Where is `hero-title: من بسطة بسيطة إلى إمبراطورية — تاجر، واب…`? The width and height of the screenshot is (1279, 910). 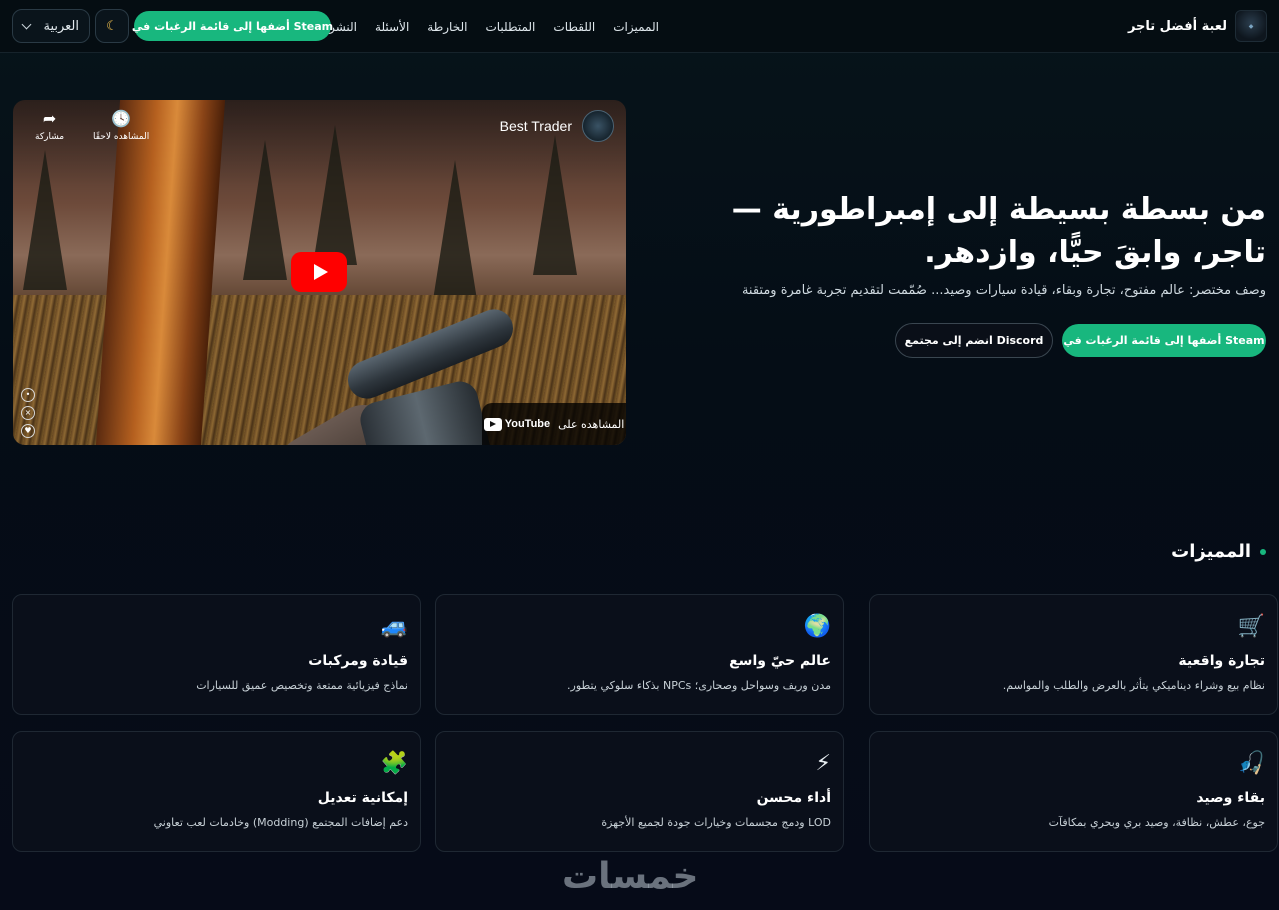
hero-title: من بسطة بسيطة إلى إمبراطورية — تاجر، واب… is located at coordinates (998, 231).